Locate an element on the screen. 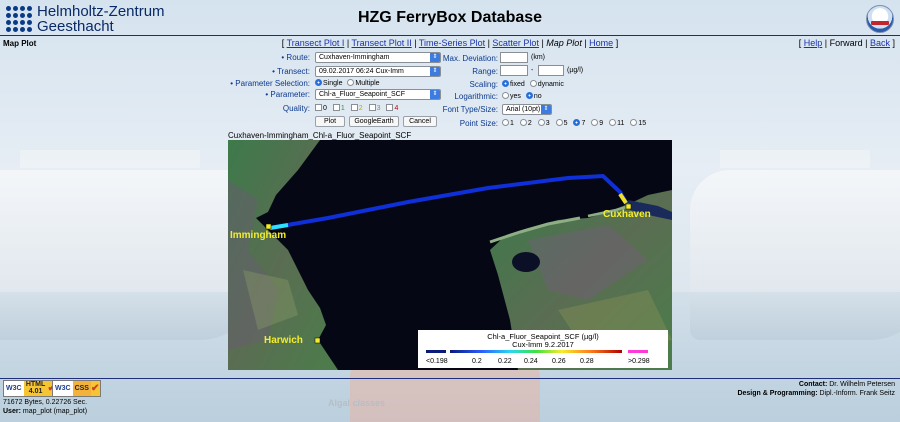 The height and width of the screenshot is (422, 900). range-unit: (µg/l) is located at coordinates (575, 70).